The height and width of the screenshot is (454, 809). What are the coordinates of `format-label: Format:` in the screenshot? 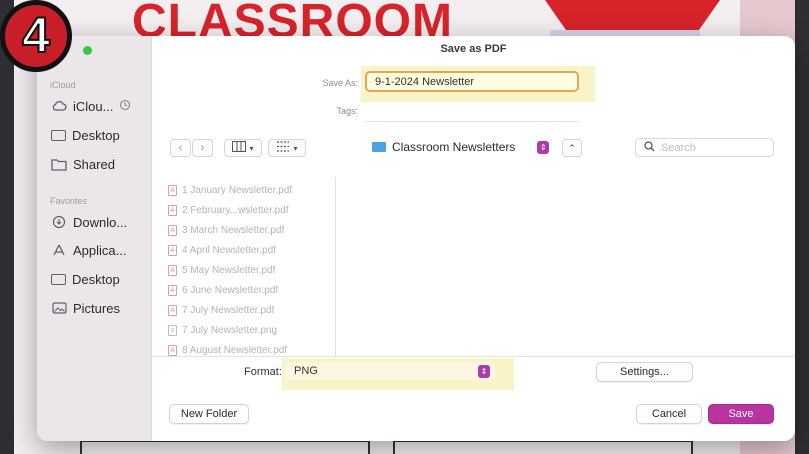 It's located at (263, 372).